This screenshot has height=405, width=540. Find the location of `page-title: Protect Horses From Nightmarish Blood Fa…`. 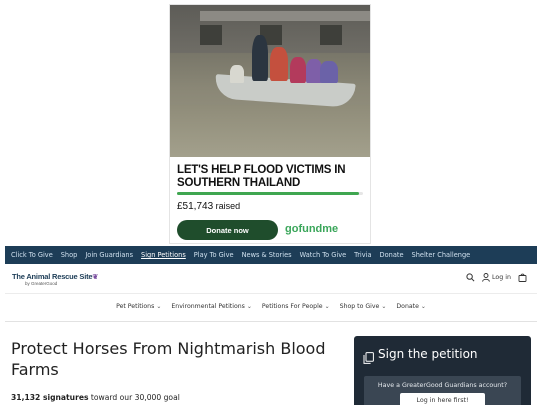

page-title: Protect Horses From Nightmarish Blood Fa… is located at coordinates (168, 359).